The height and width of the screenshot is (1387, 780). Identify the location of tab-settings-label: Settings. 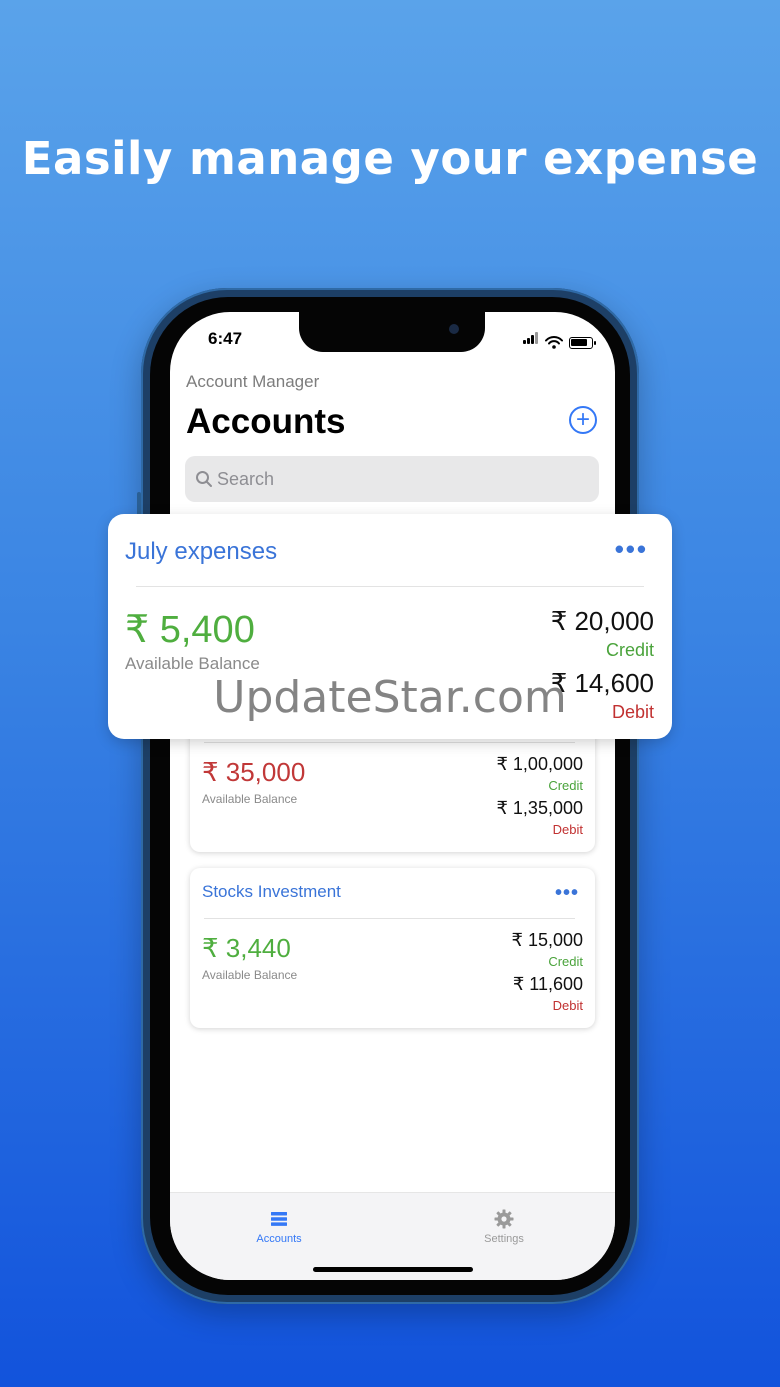
(504, 1239).